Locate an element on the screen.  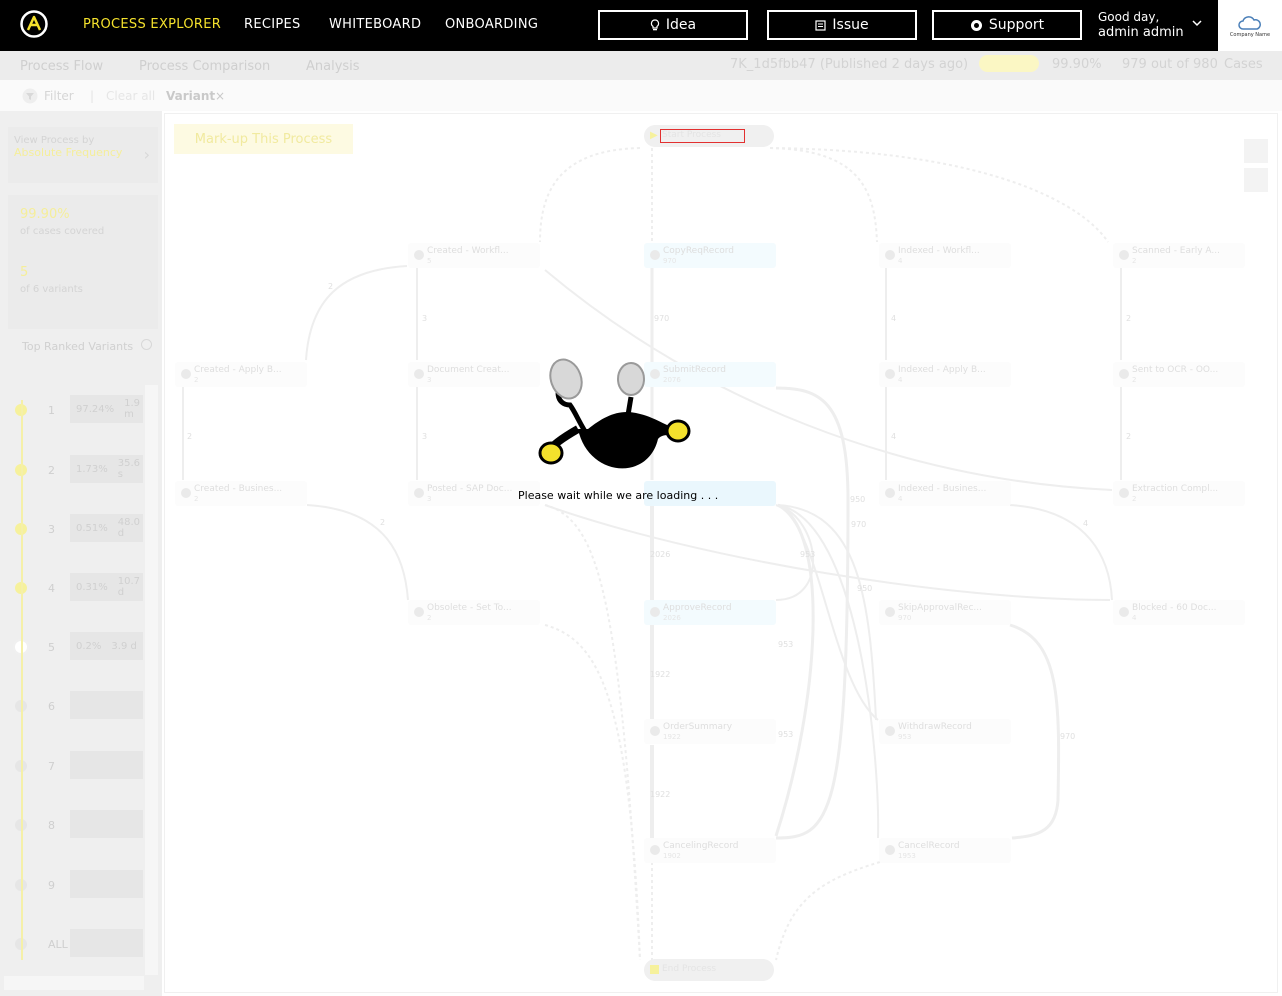
edge-label: 2026 is located at coordinates (660, 554).